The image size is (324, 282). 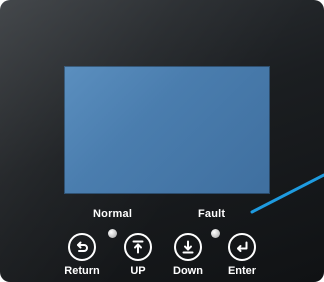 What do you see at coordinates (112, 233) in the screenshot?
I see `normal-indicator-led` at bounding box center [112, 233].